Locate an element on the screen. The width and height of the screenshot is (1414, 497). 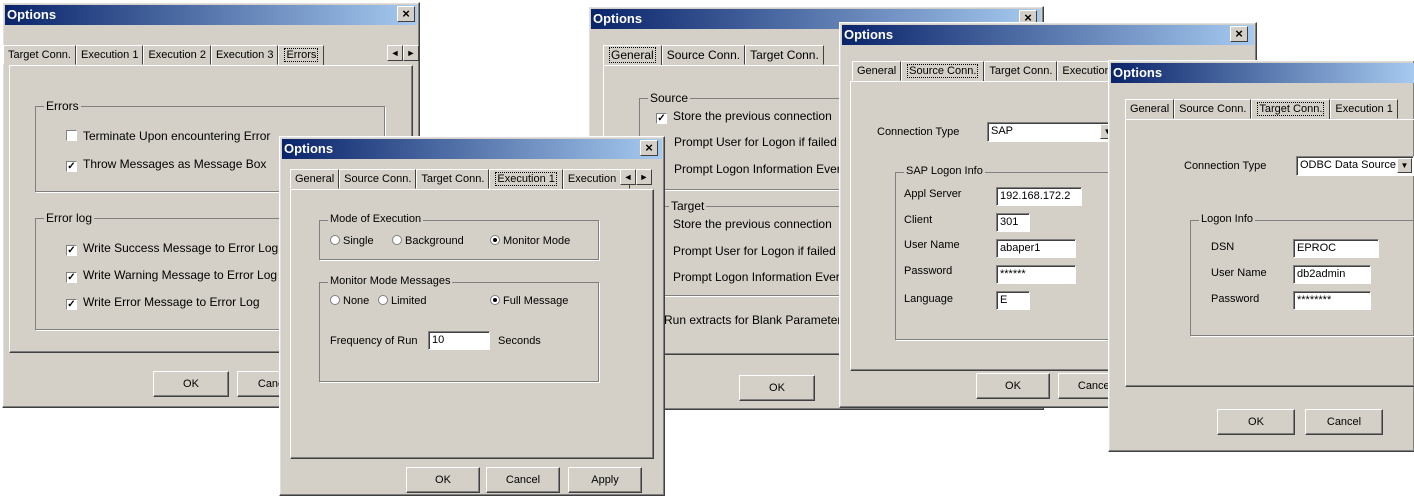
write-warning-label: Write Warning Message to Error Log is located at coordinates (180, 275).